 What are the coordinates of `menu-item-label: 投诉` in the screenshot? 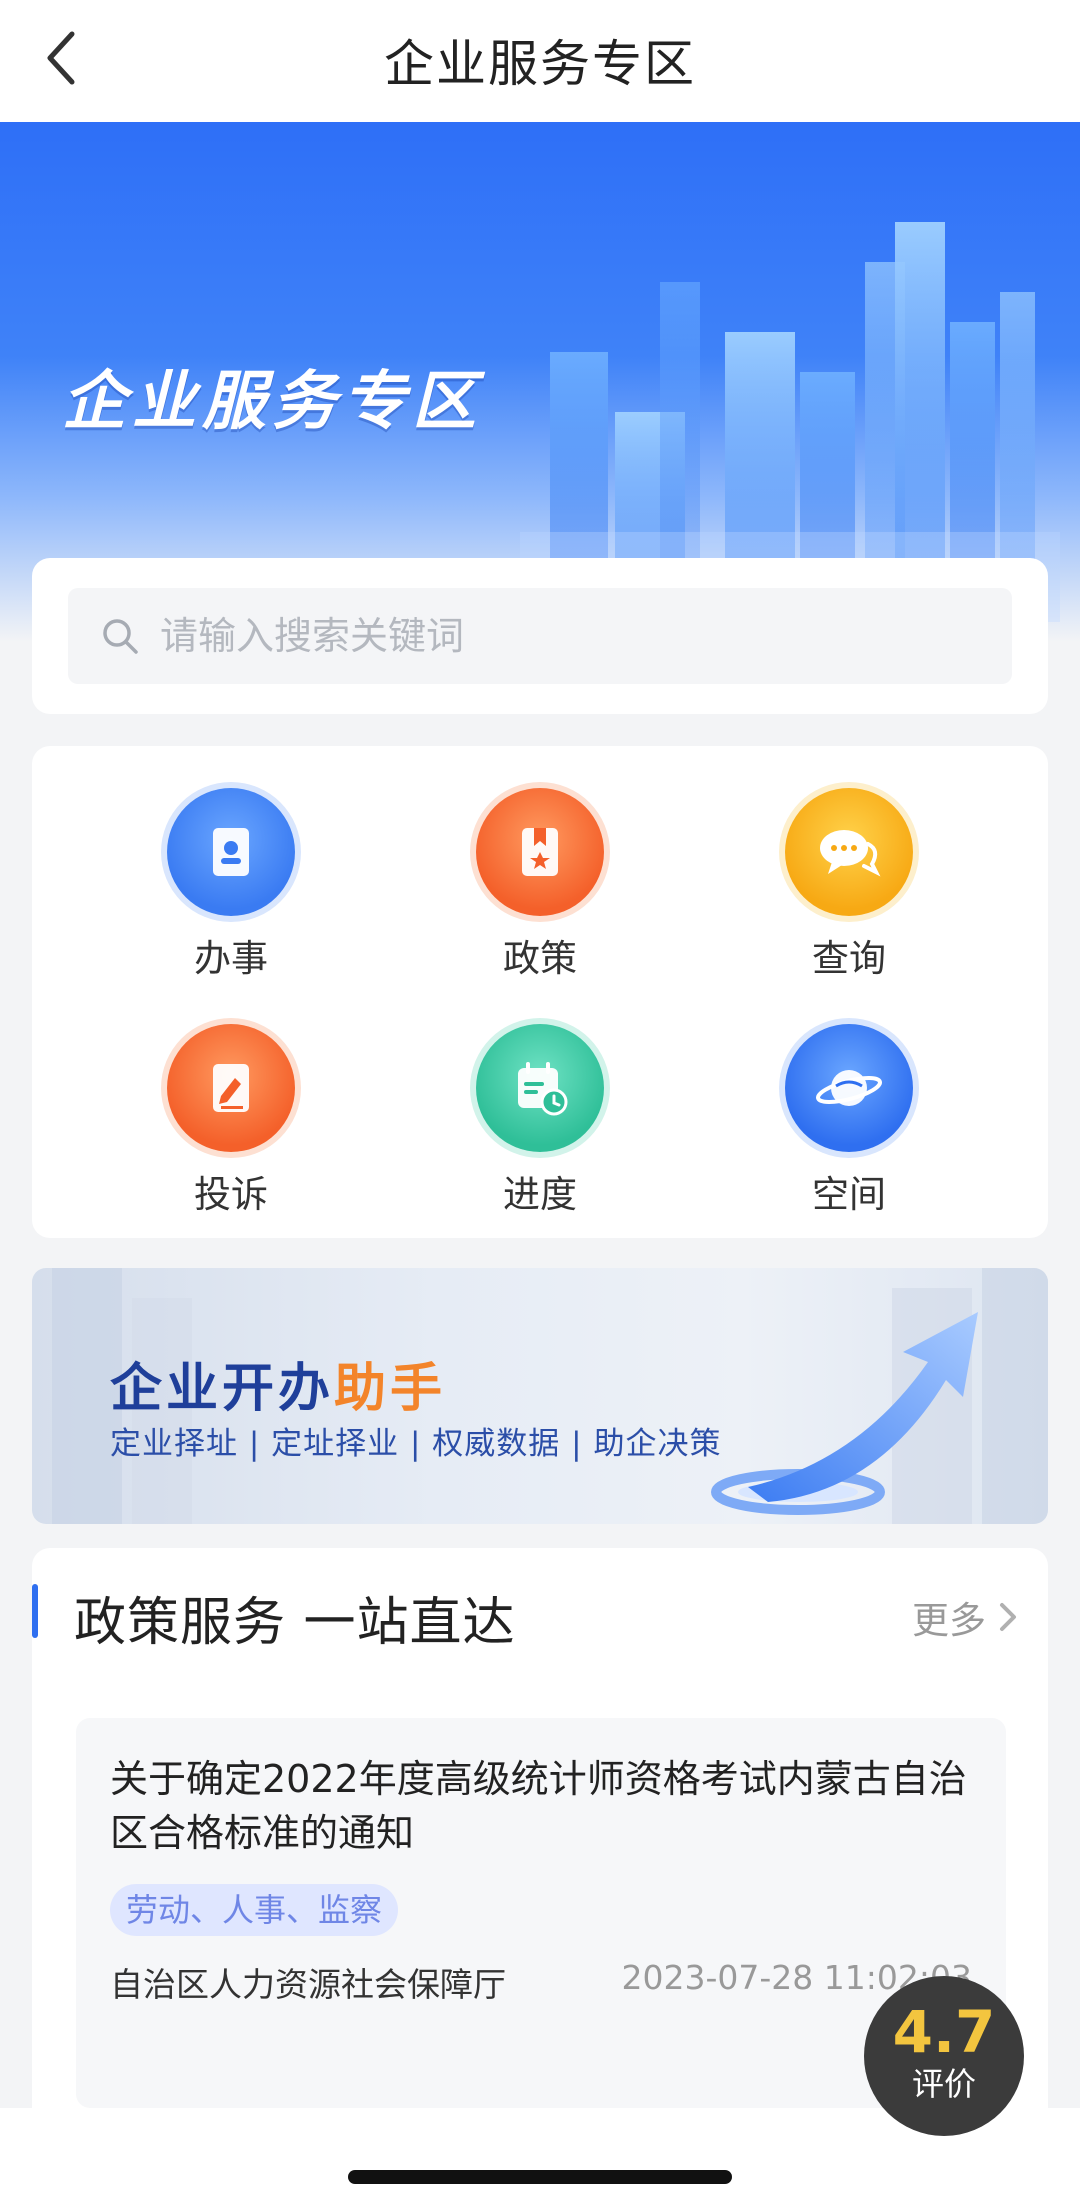 It's located at (231, 1194).